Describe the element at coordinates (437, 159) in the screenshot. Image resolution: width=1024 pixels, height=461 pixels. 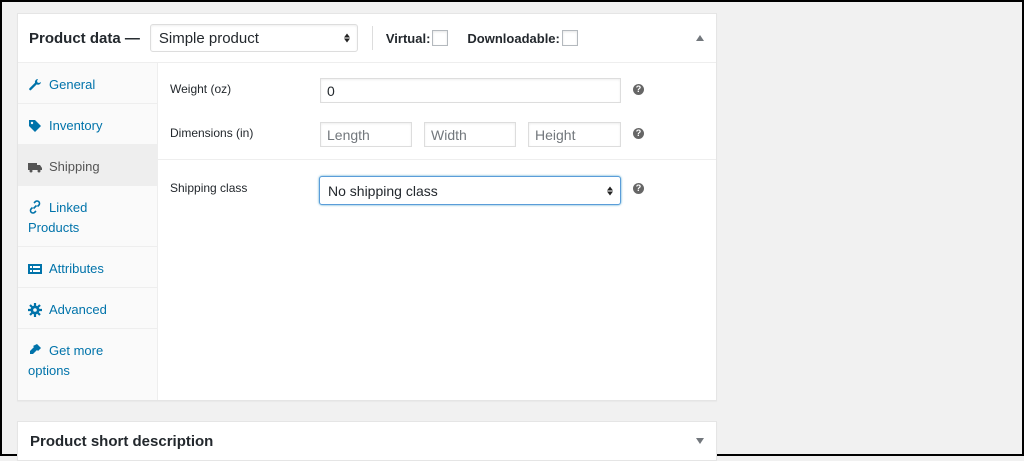
I see `panel-divider` at that location.